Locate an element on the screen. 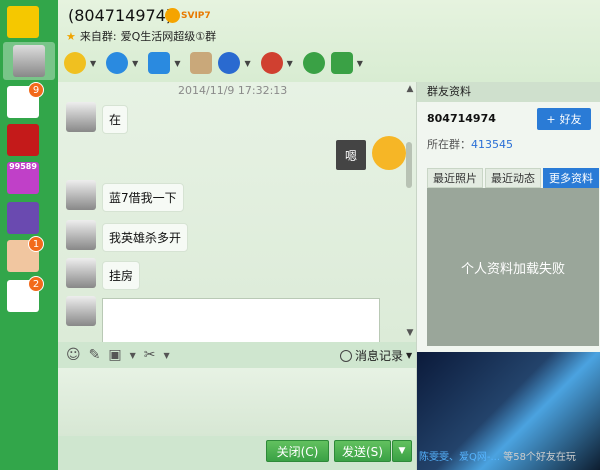  message-bubble: 我英雄杀多开 is located at coordinates (145, 237).